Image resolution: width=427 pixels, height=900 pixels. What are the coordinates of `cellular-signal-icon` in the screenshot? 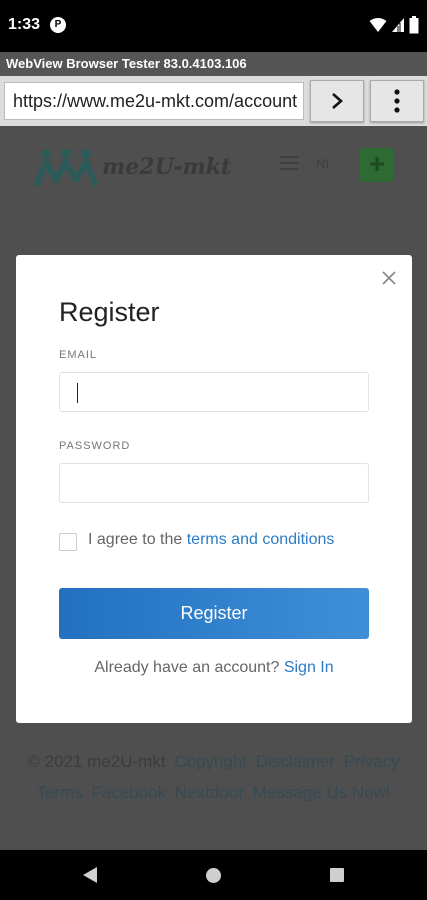 It's located at (398, 25).